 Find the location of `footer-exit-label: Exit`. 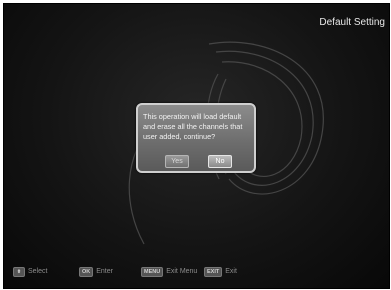

footer-exit-label: Exit is located at coordinates (231, 271).